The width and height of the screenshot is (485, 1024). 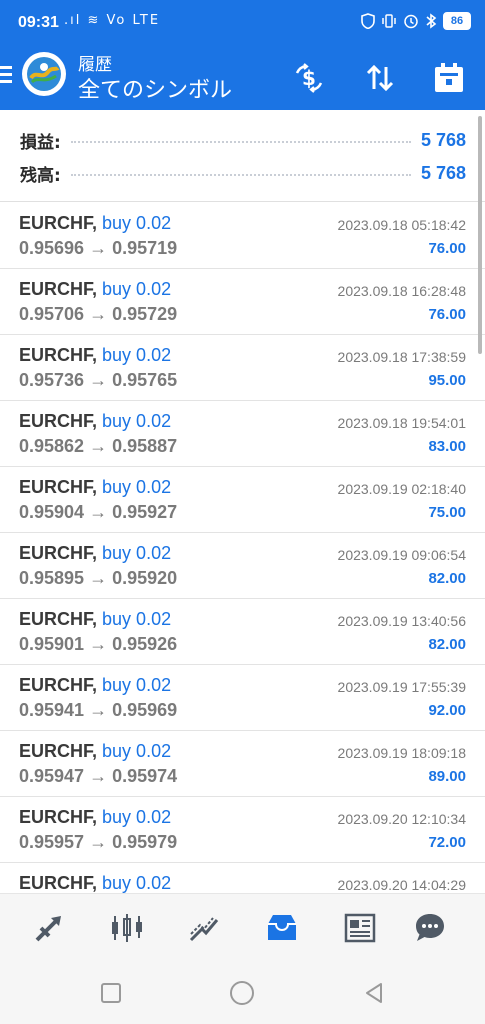 I want to click on trade-prices: 0.95736 → 0.95765, so click(x=98, y=380).